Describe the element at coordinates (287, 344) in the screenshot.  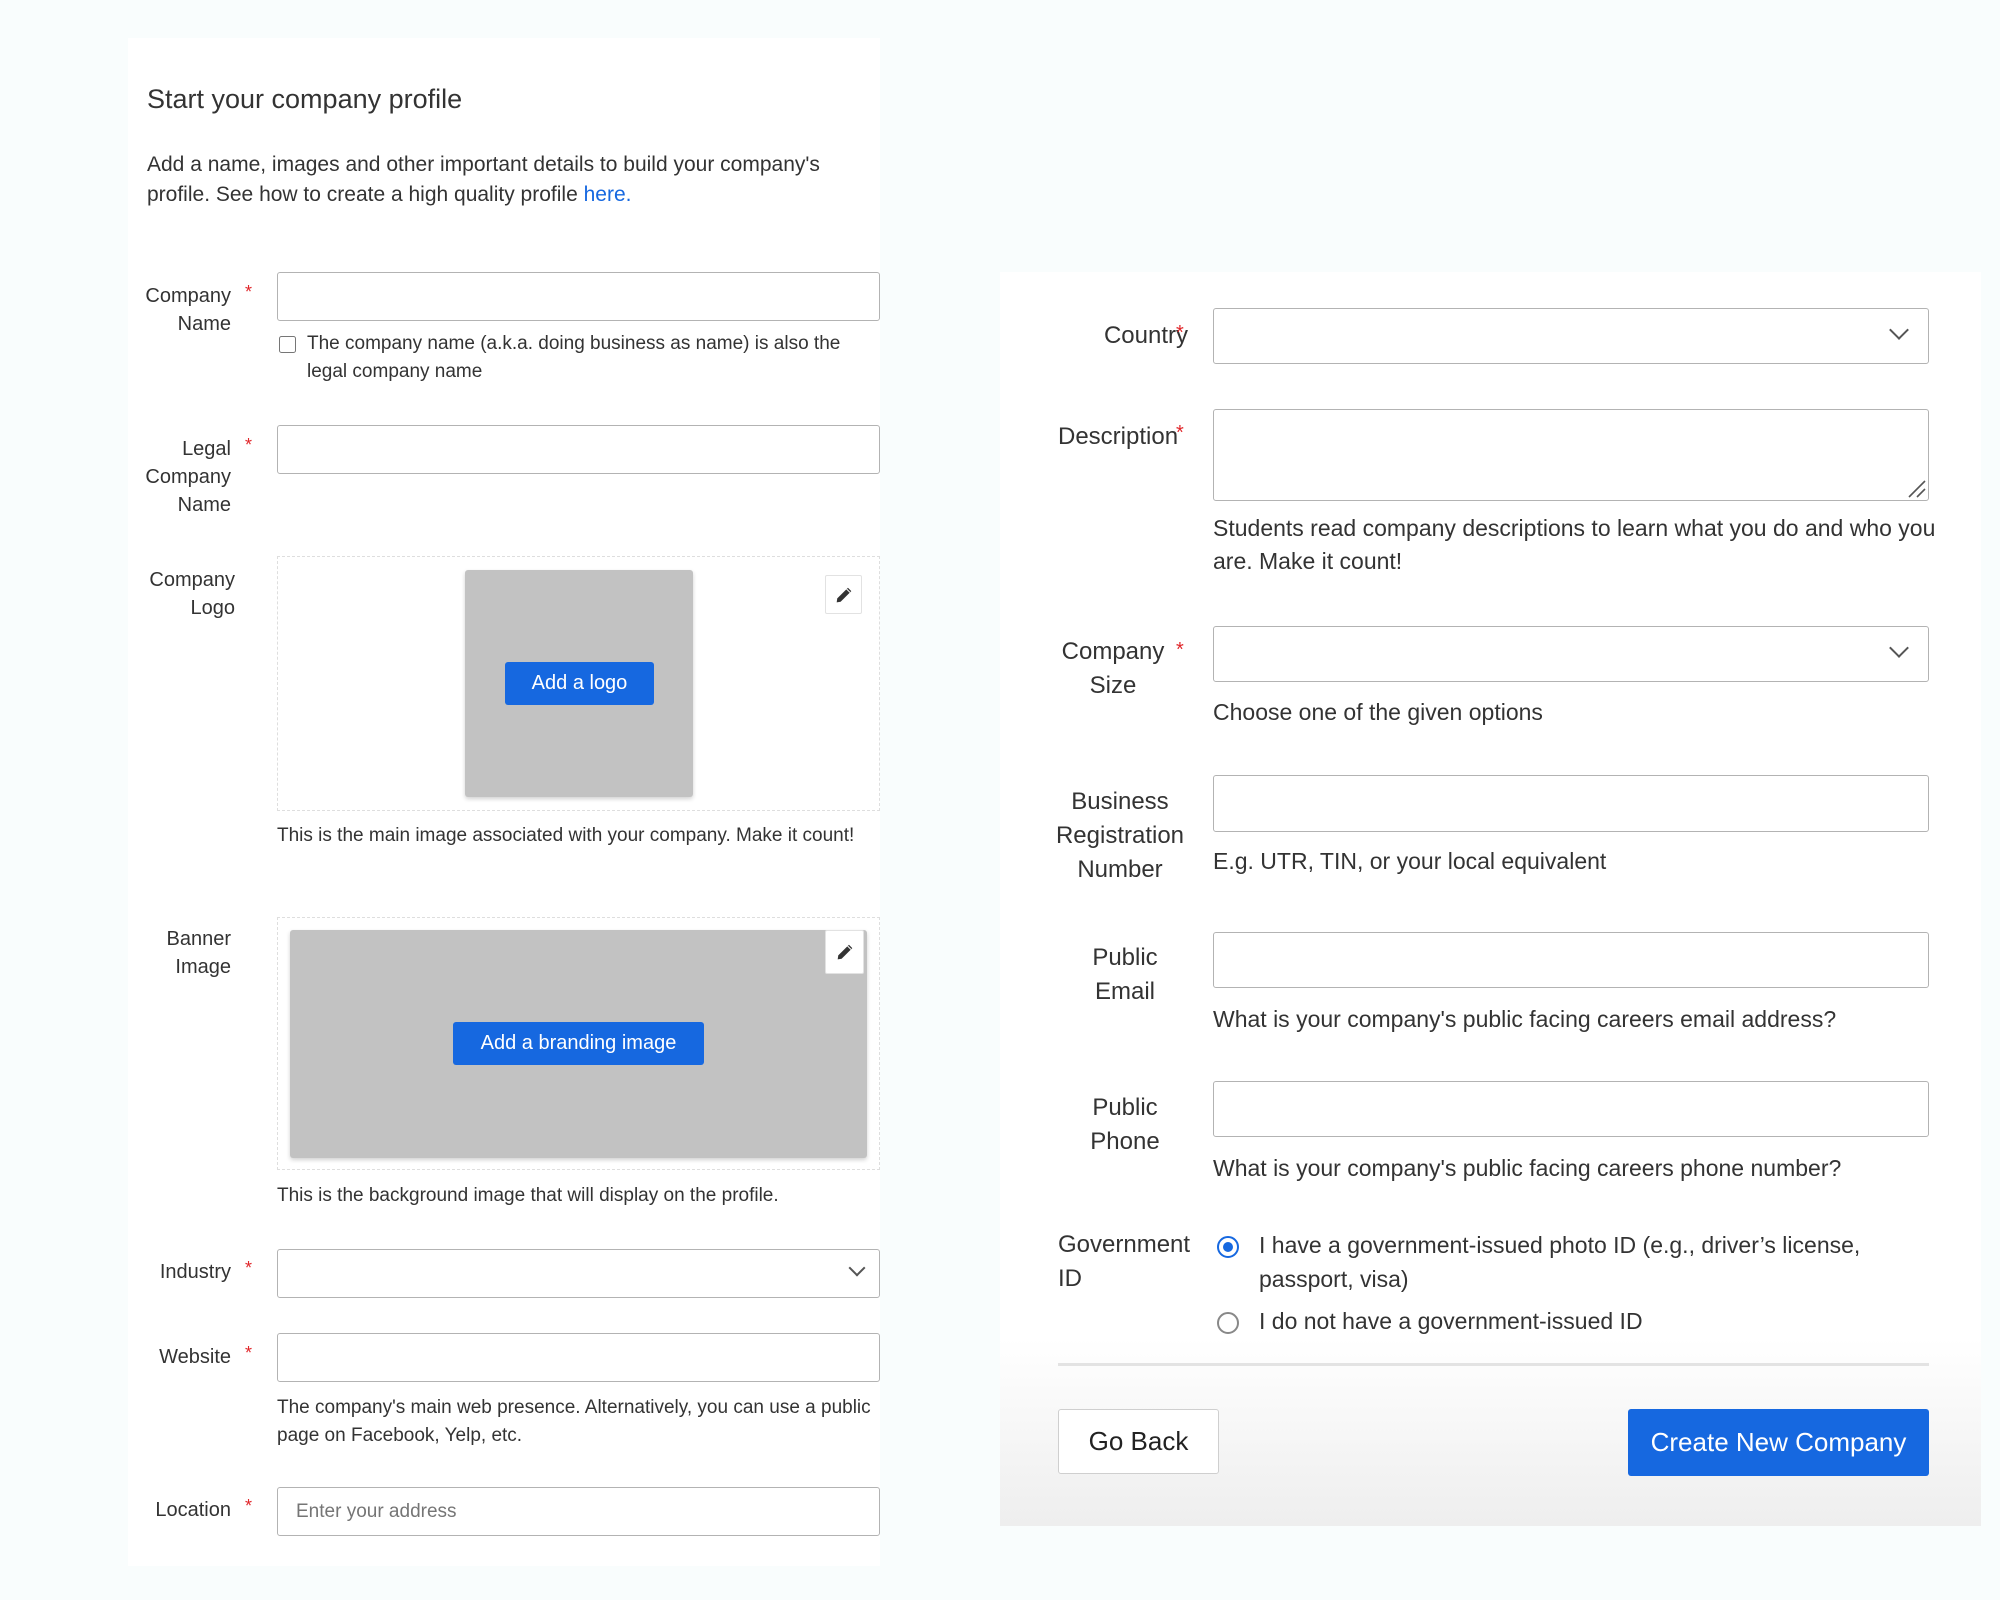
I see `legal-name-same-checkbox` at that location.